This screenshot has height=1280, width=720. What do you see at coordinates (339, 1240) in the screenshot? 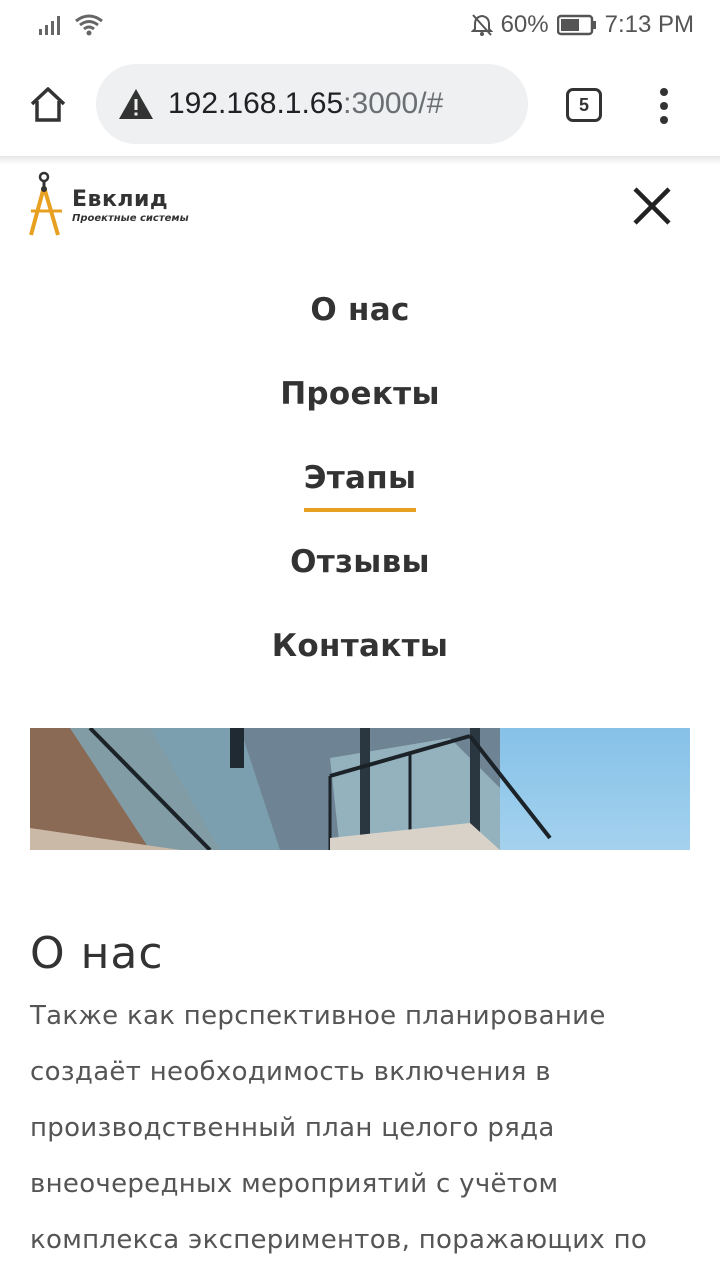
I see `about-line: комплекса экспериментов, поражающих по` at bounding box center [339, 1240].